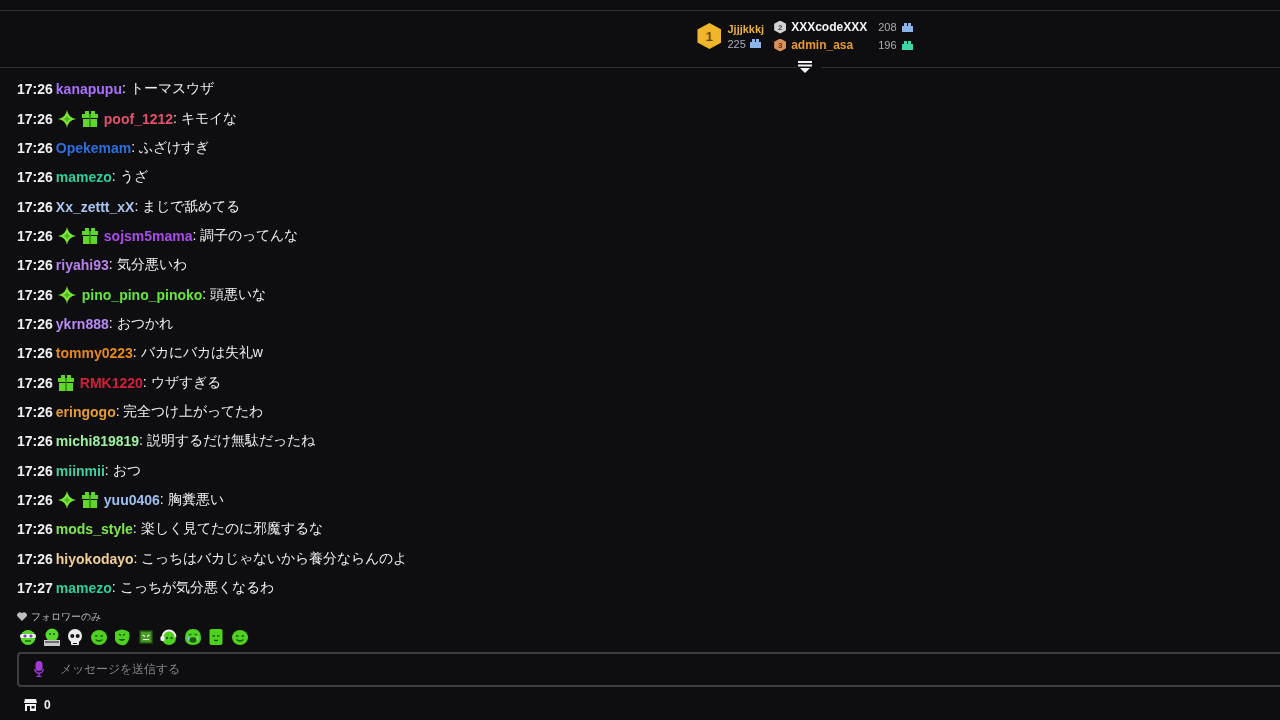  I want to click on message-text: : 完全つけ上がってたわ, so click(189, 410).